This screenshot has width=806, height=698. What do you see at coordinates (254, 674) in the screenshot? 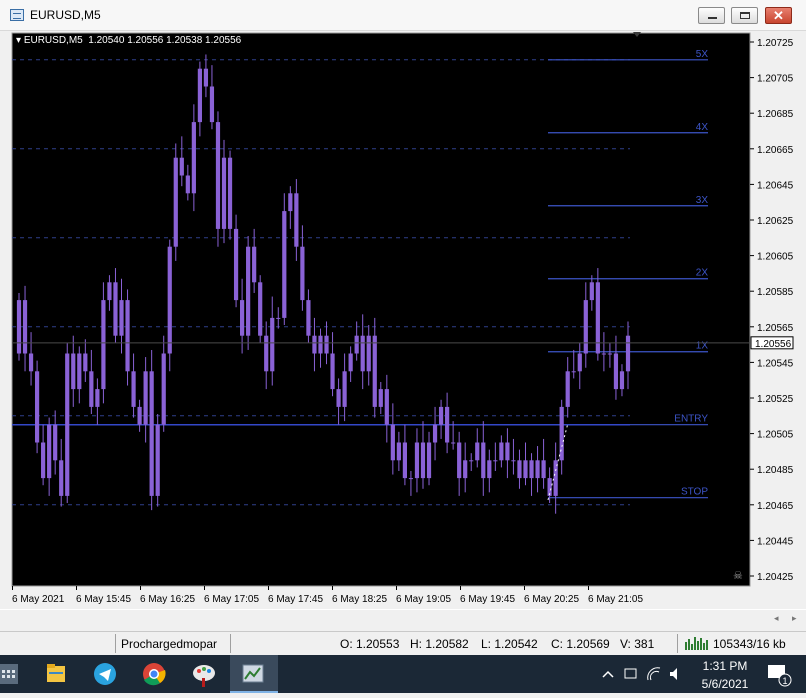
I see `metatrader-icon` at bounding box center [254, 674].